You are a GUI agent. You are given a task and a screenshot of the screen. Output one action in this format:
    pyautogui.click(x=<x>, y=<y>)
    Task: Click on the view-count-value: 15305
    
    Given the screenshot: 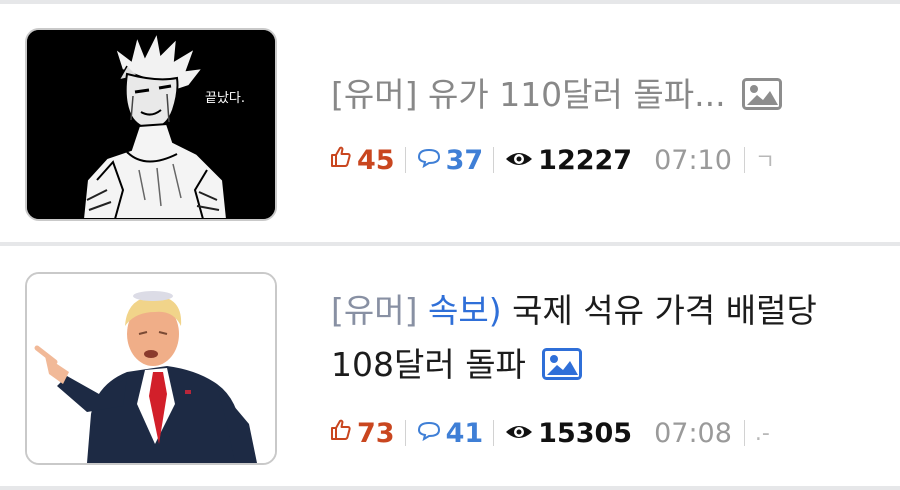 What is the action you would take?
    pyautogui.click(x=585, y=433)
    